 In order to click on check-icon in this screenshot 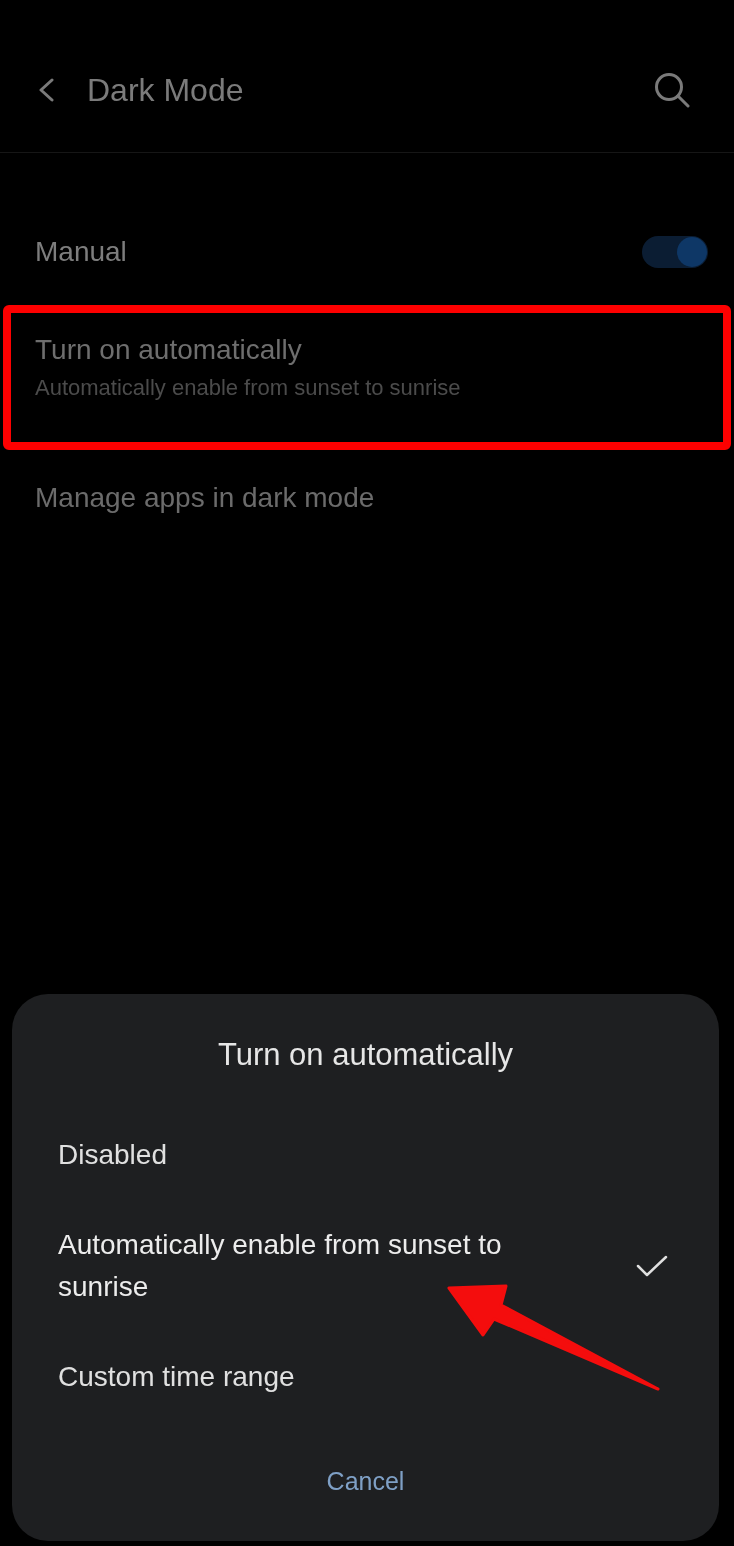, I will do `click(652, 1266)`.